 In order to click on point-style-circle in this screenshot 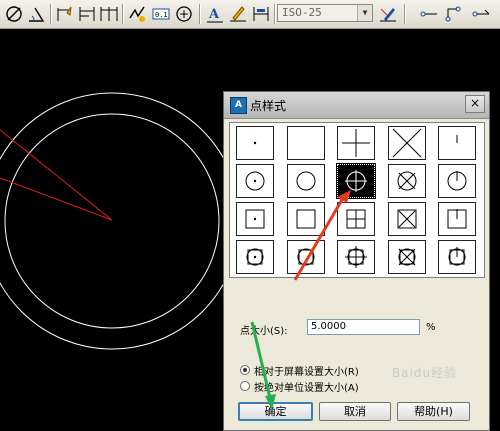, I will do `click(305, 181)`.